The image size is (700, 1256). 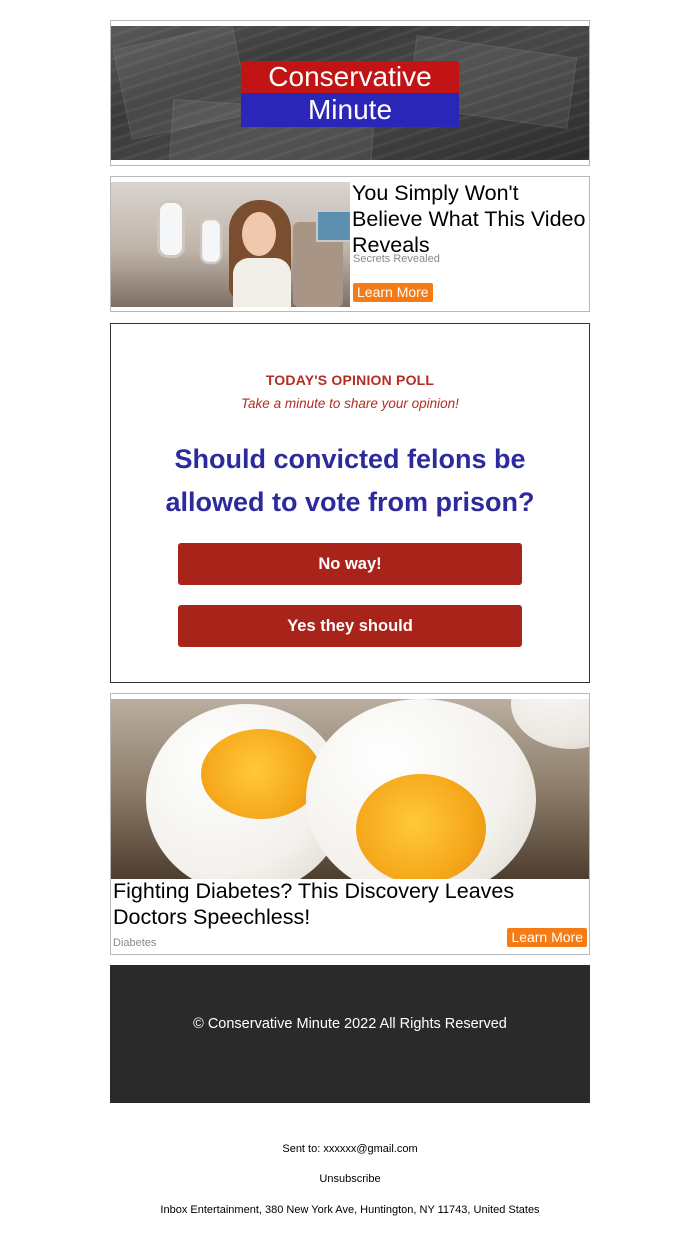 I want to click on poll-subtitle: Take a minute to share your opinion!, so click(x=350, y=403).